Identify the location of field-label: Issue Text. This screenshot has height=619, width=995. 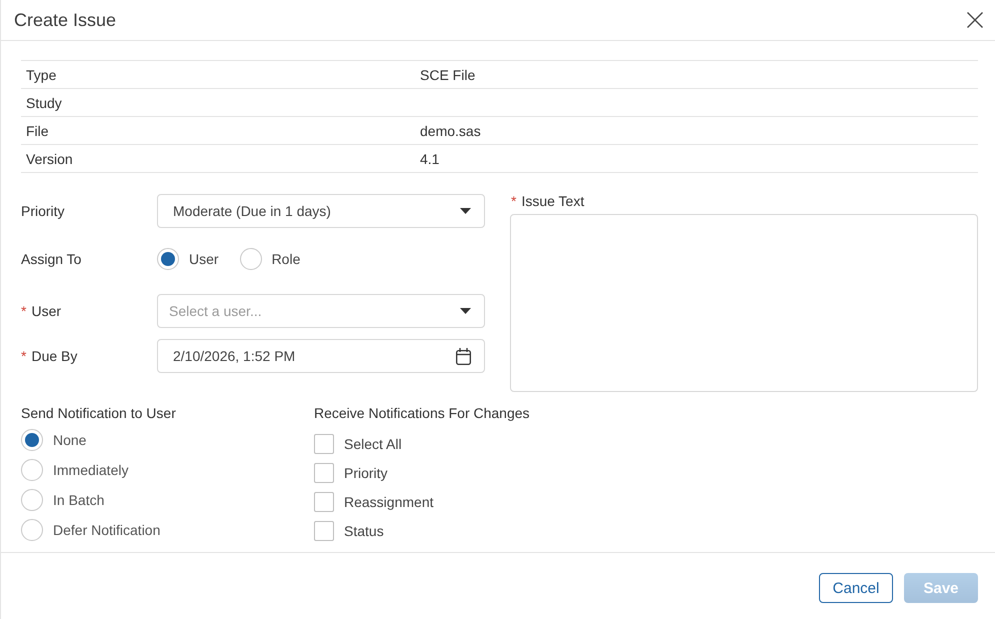
(552, 201).